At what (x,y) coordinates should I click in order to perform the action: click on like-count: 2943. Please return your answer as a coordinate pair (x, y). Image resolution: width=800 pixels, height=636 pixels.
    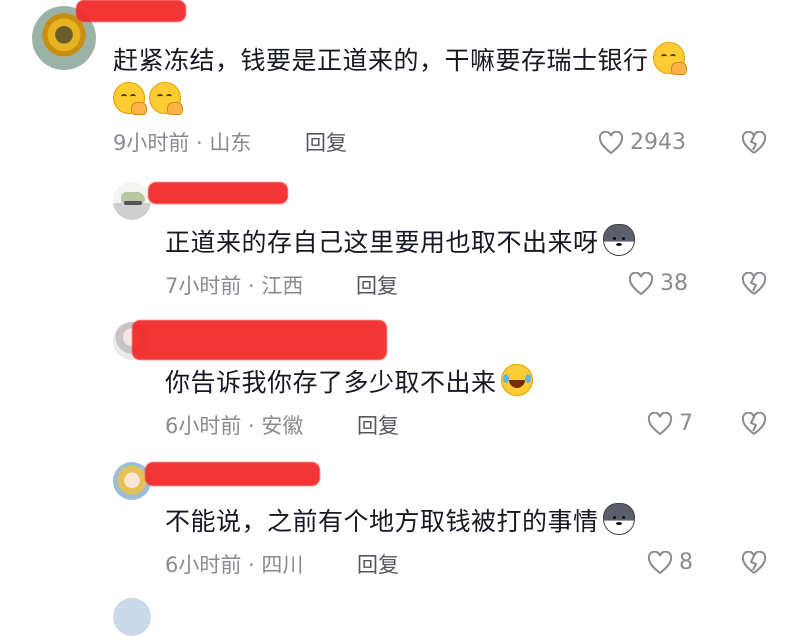
    Looking at the image, I should click on (658, 142).